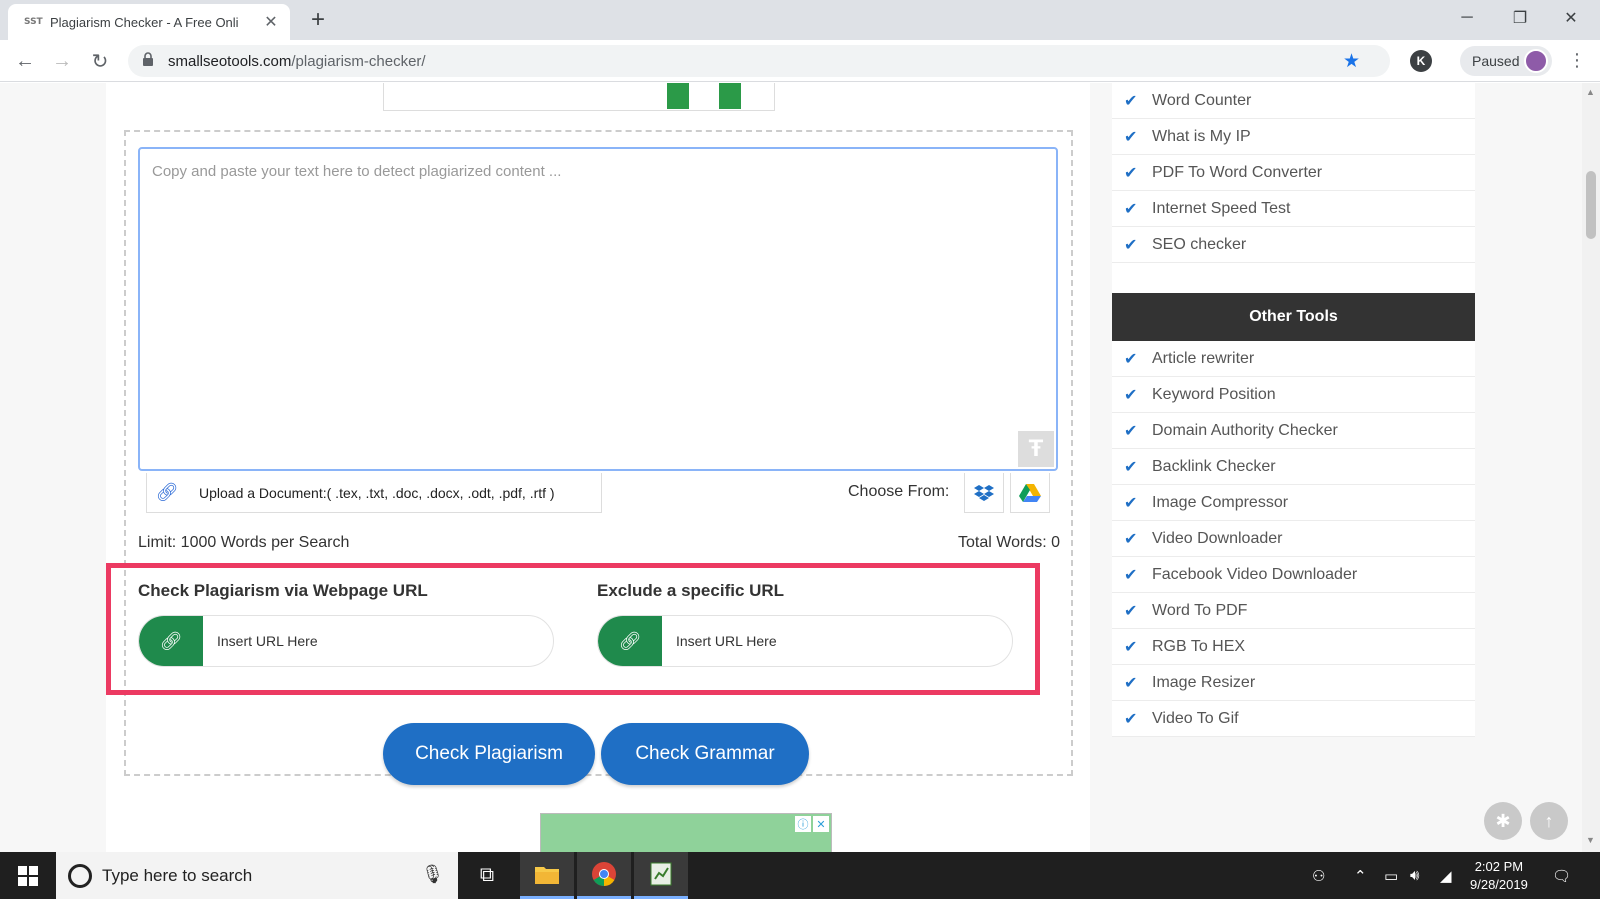  I want to click on file-explorer-icon, so click(547, 875).